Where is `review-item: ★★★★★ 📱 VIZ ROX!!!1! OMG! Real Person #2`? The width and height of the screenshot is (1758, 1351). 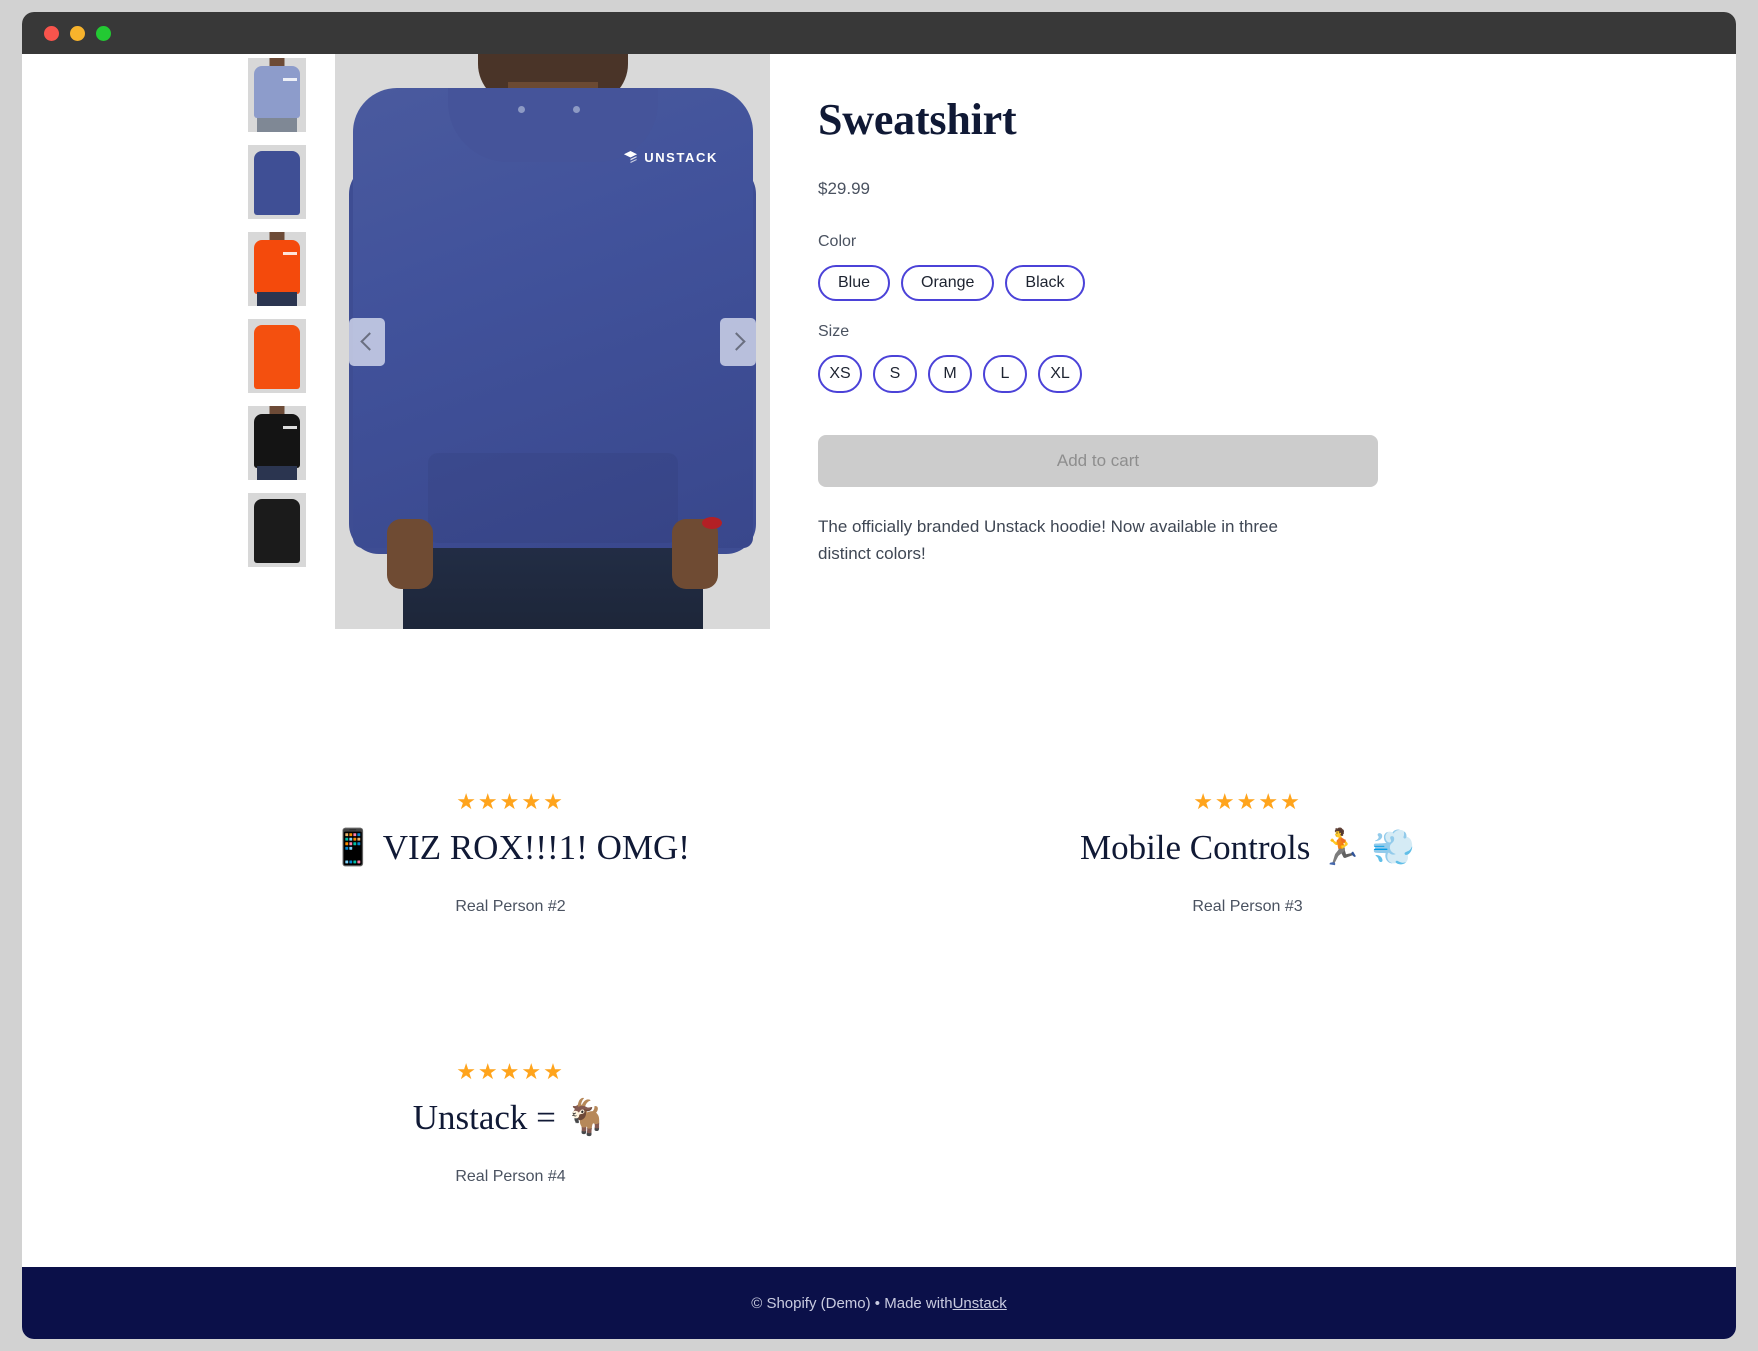
review-item: ★★★★★ 📱 VIZ ROX!!!1! OMG! Real Person #2 is located at coordinates (510, 893).